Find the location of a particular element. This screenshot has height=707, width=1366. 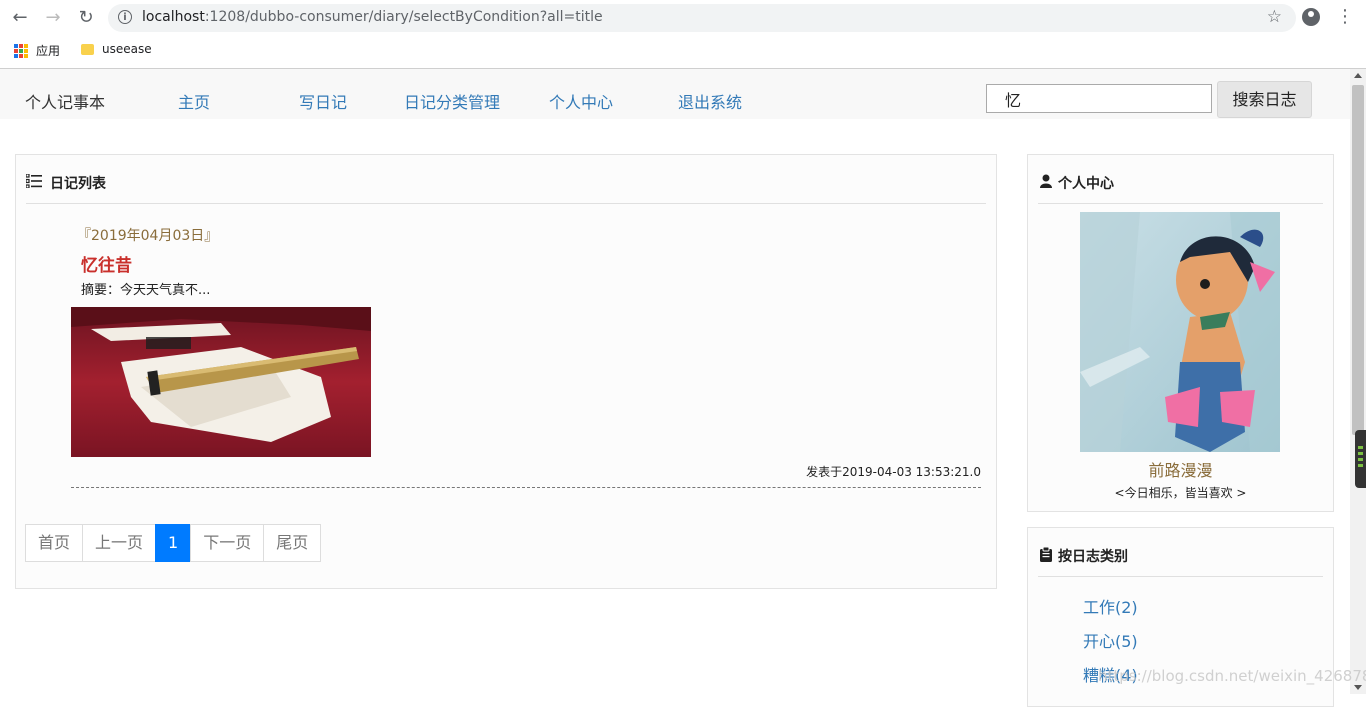

avatar is located at coordinates (1180, 332).